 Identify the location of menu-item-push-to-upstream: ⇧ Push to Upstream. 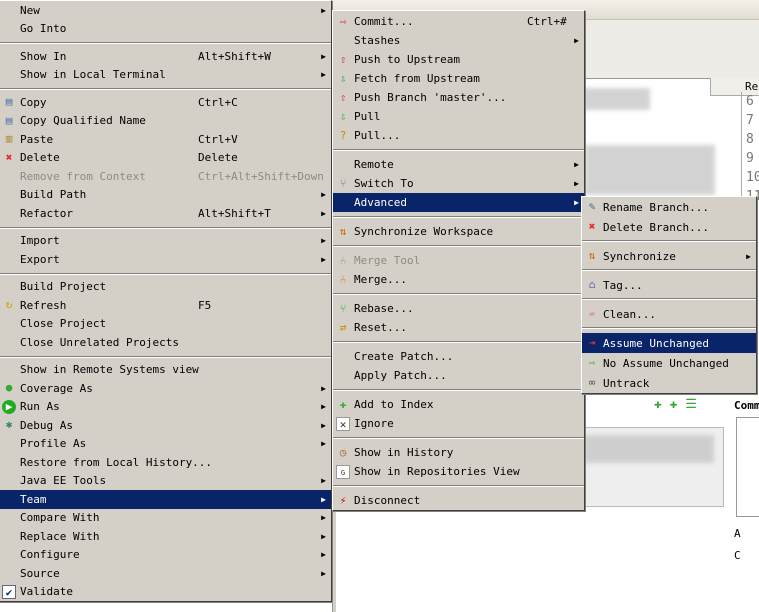
(458, 59).